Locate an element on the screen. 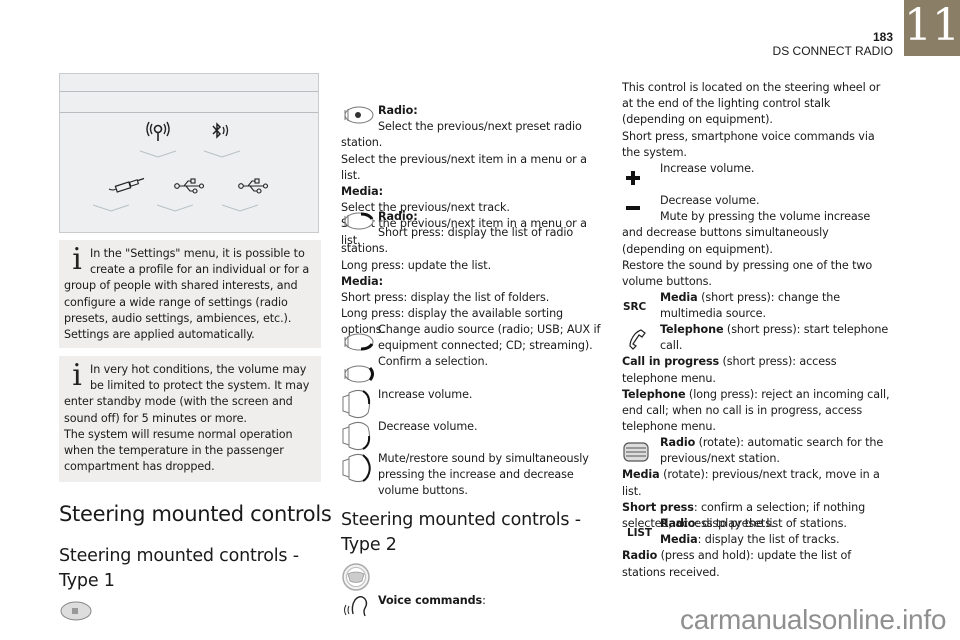  minus-icon is located at coordinates (633, 208).